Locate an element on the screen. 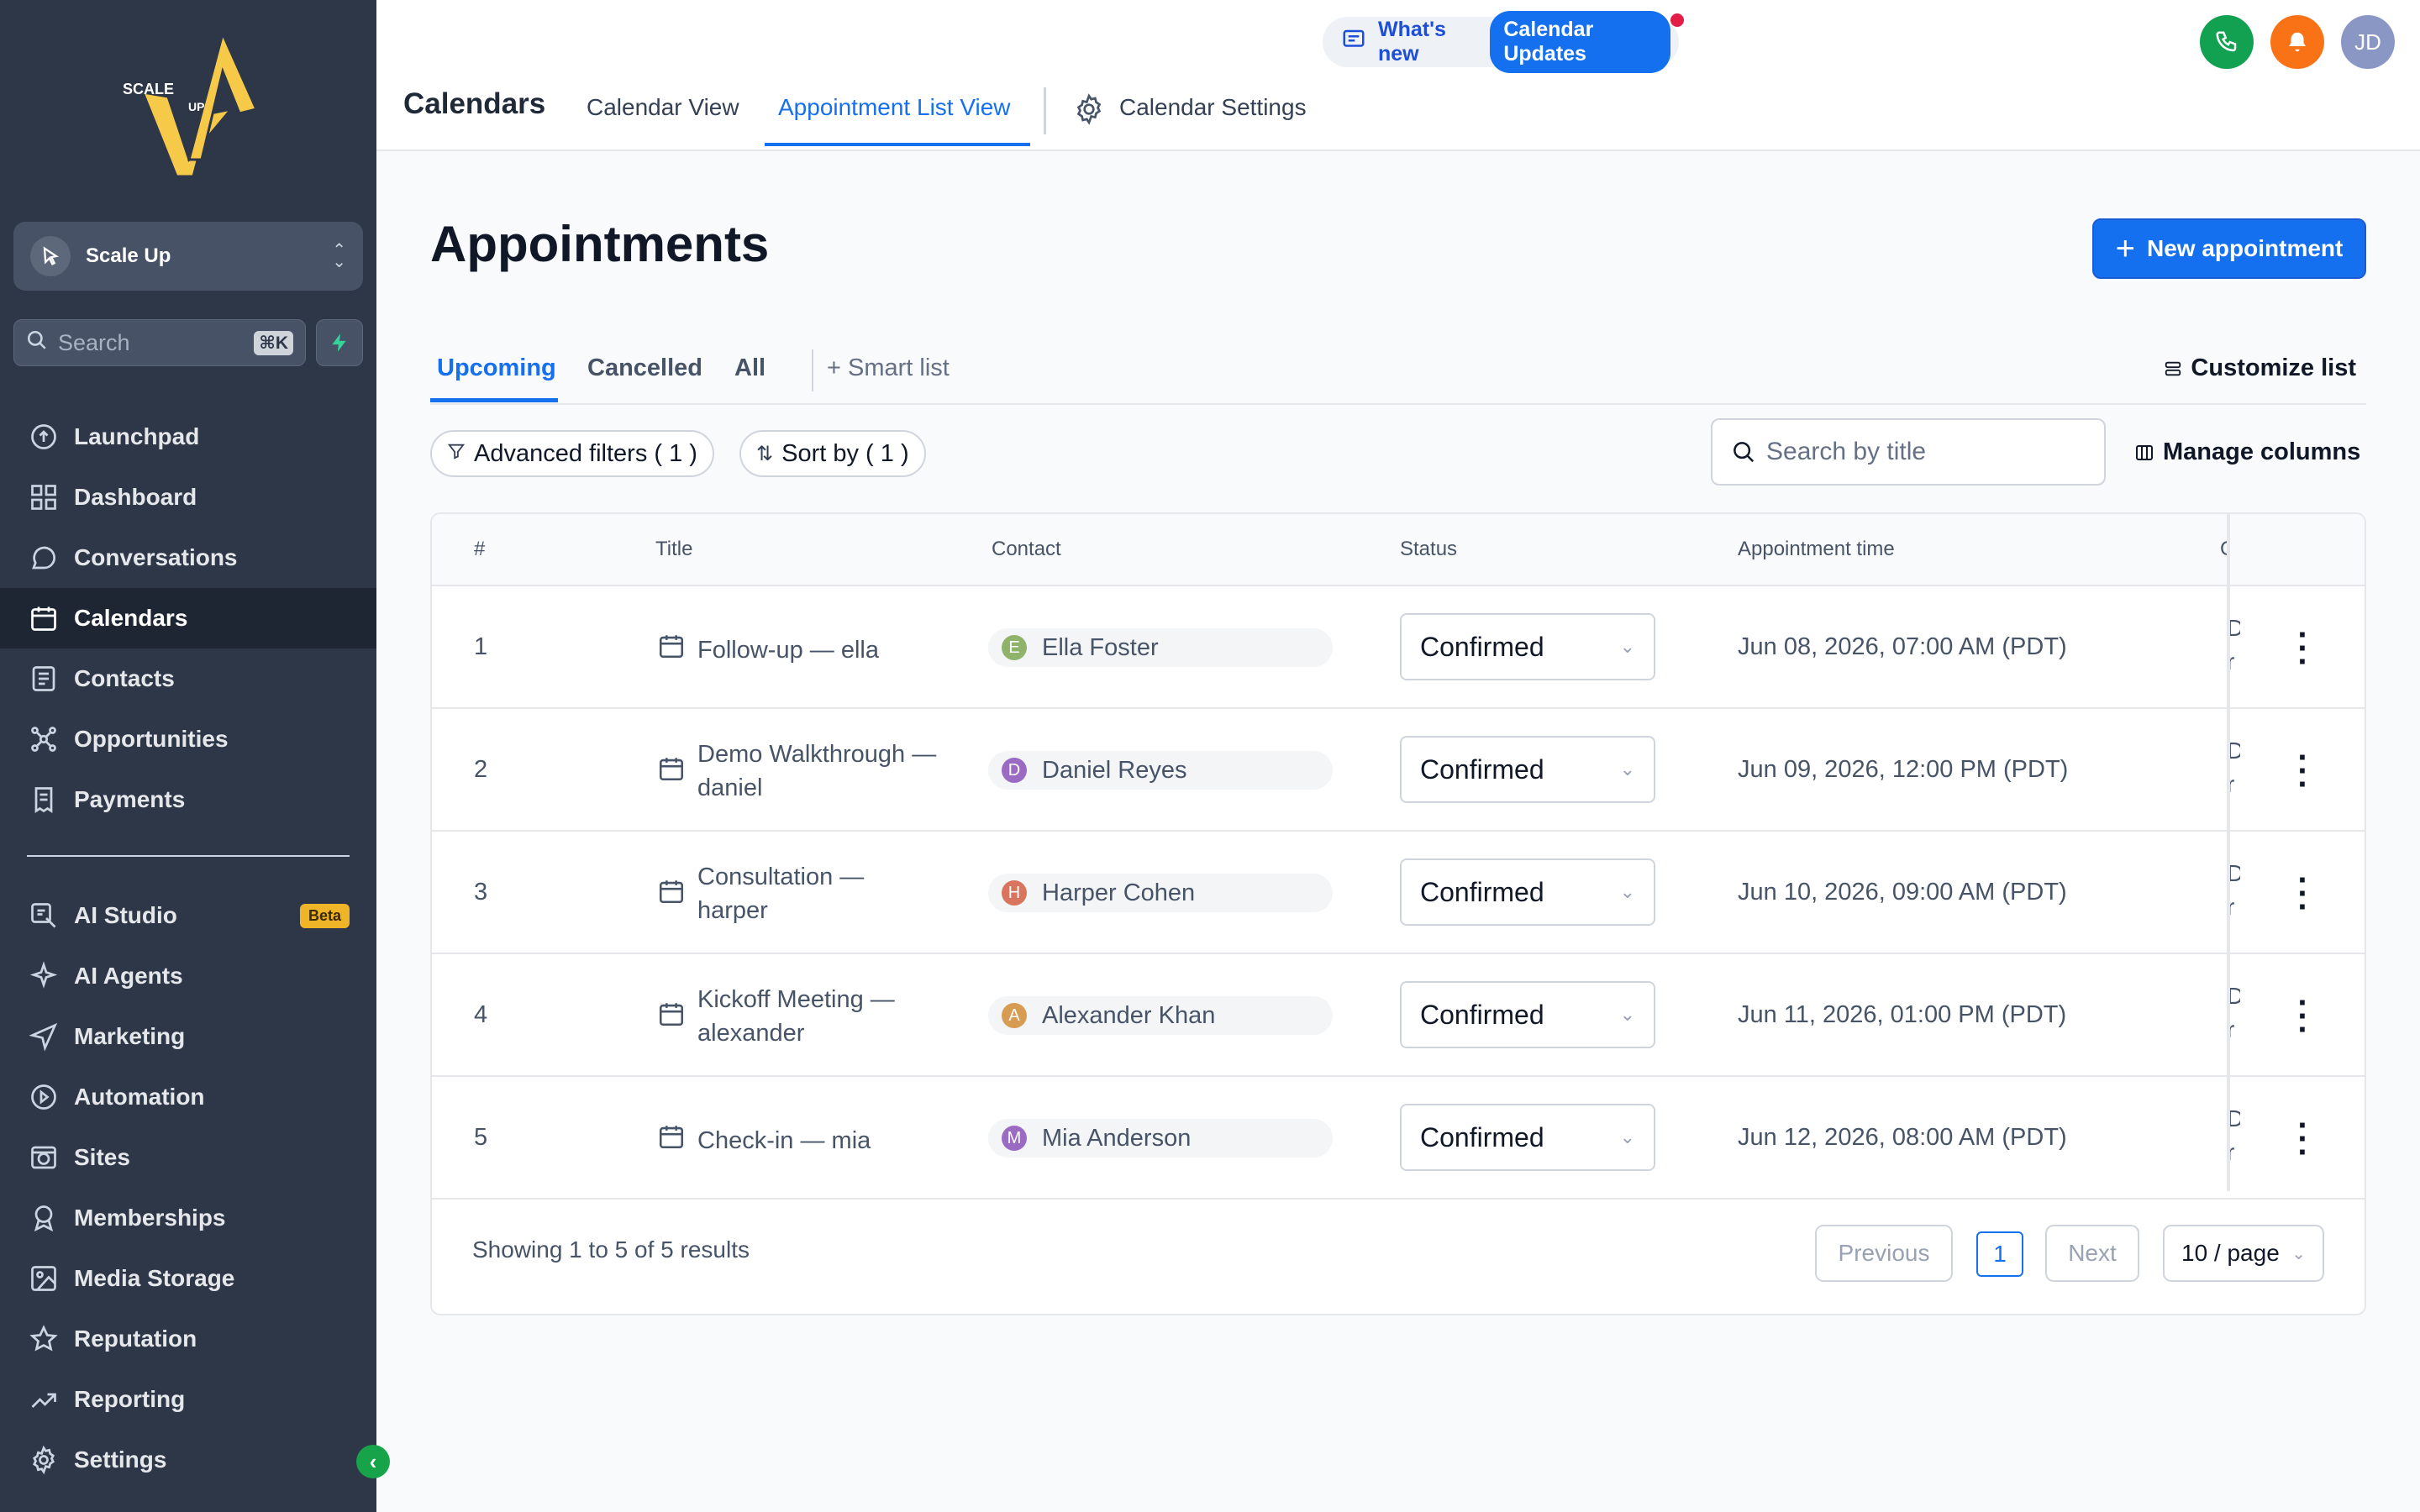 Image resolution: width=2420 pixels, height=1512 pixels. sidebar-item-label: Conversations is located at coordinates (156, 557).